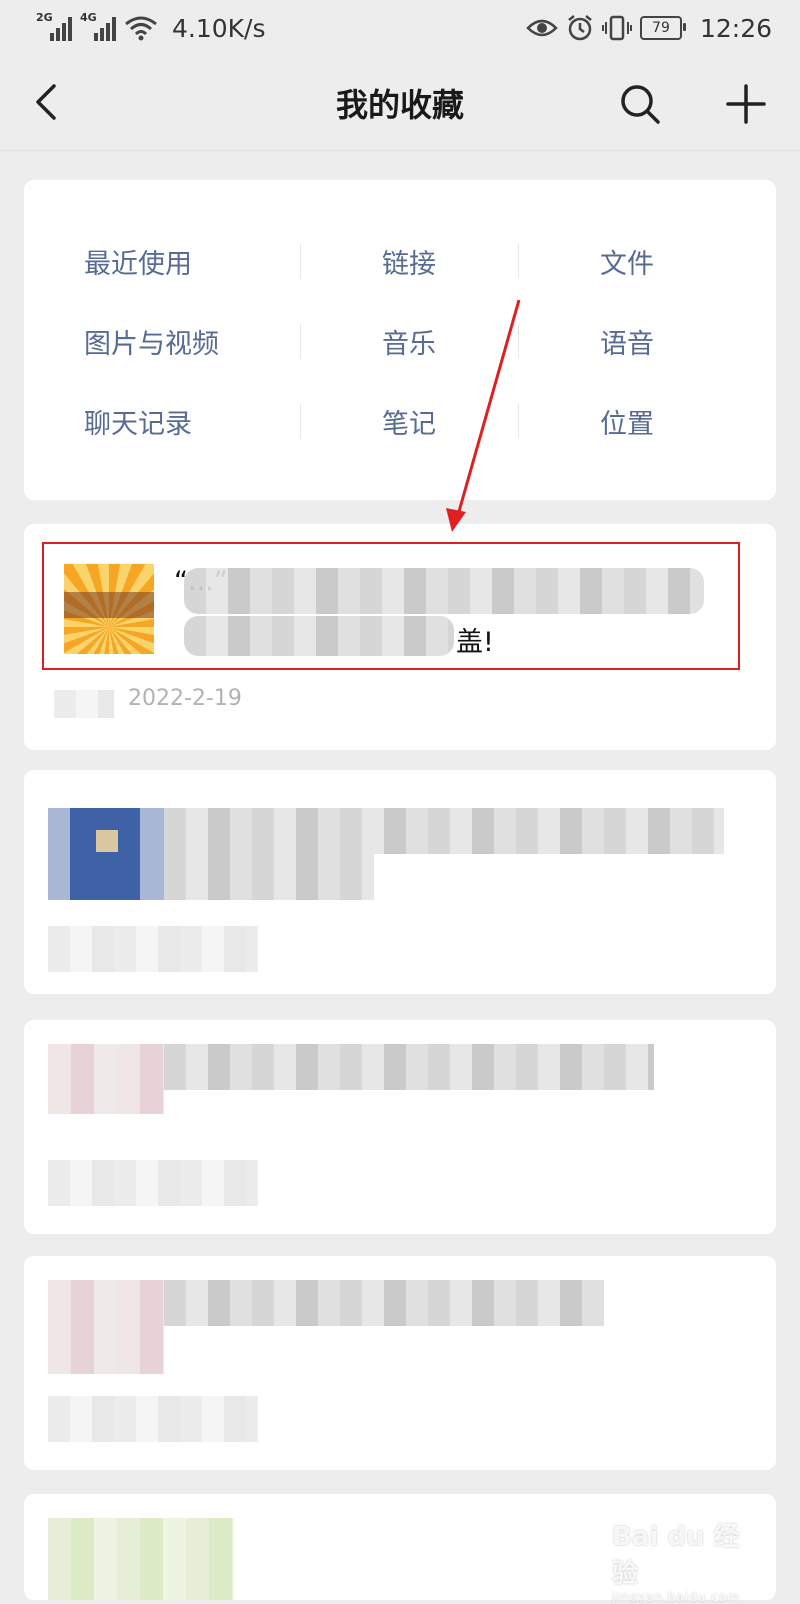  What do you see at coordinates (151, 341) in the screenshot?
I see `category-photos-videos: 图片与视频` at bounding box center [151, 341].